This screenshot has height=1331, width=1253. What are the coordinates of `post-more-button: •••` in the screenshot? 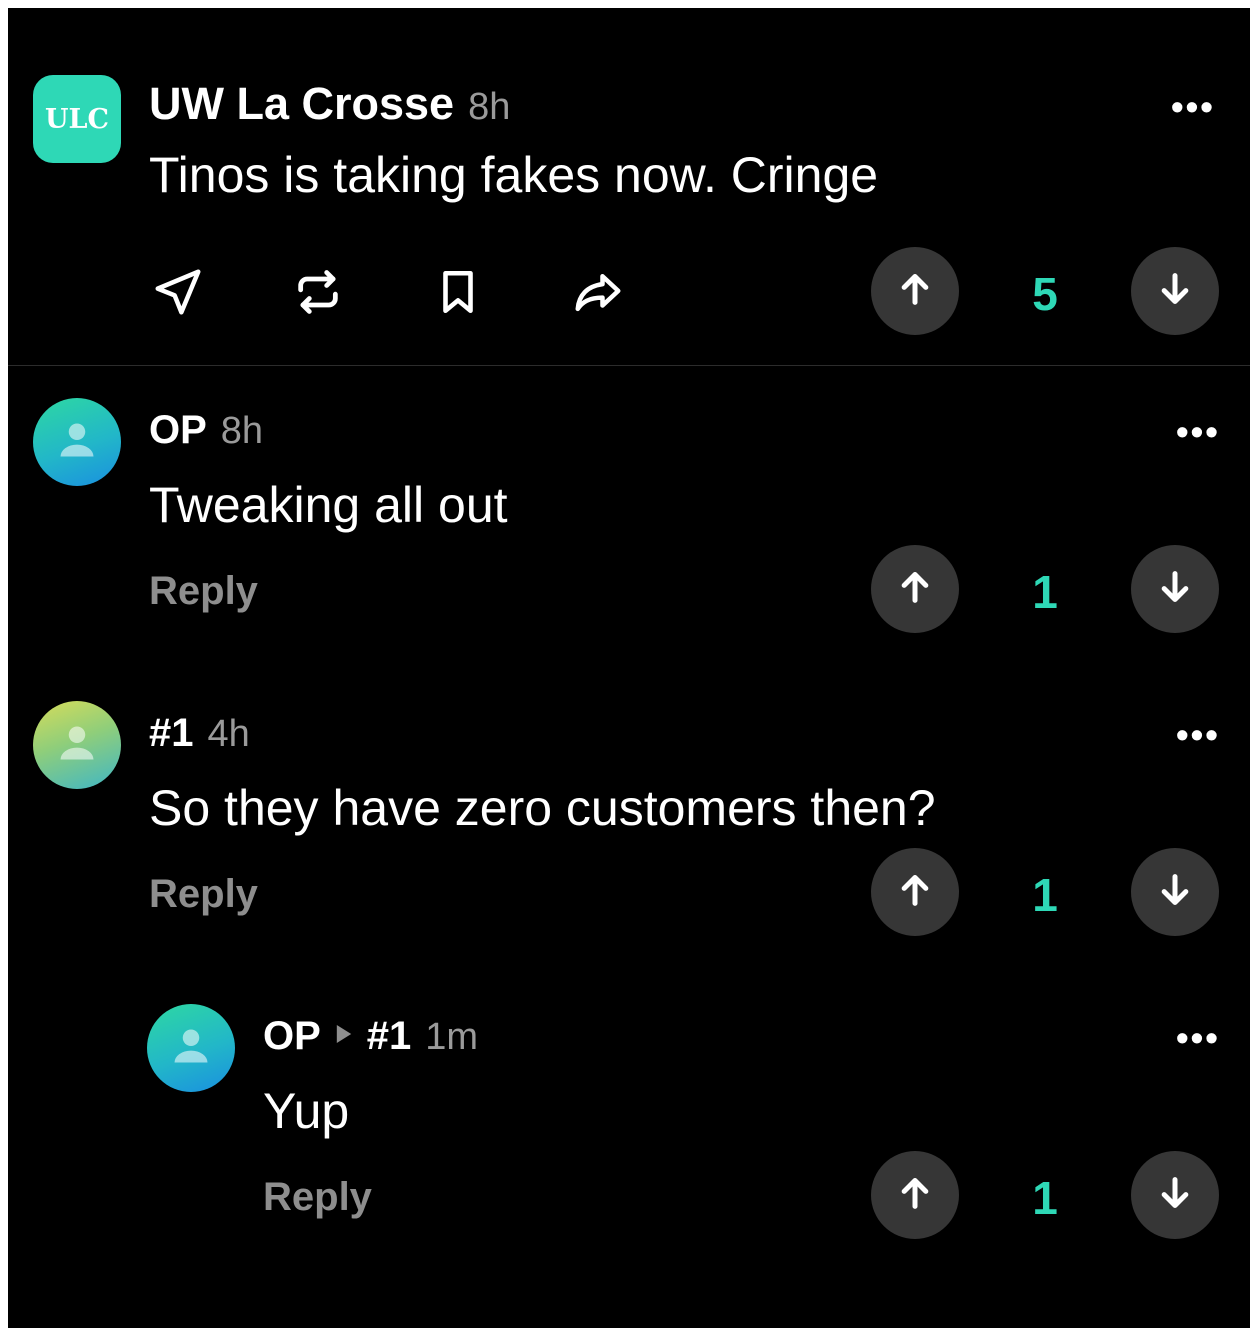 It's located at (1193, 107).